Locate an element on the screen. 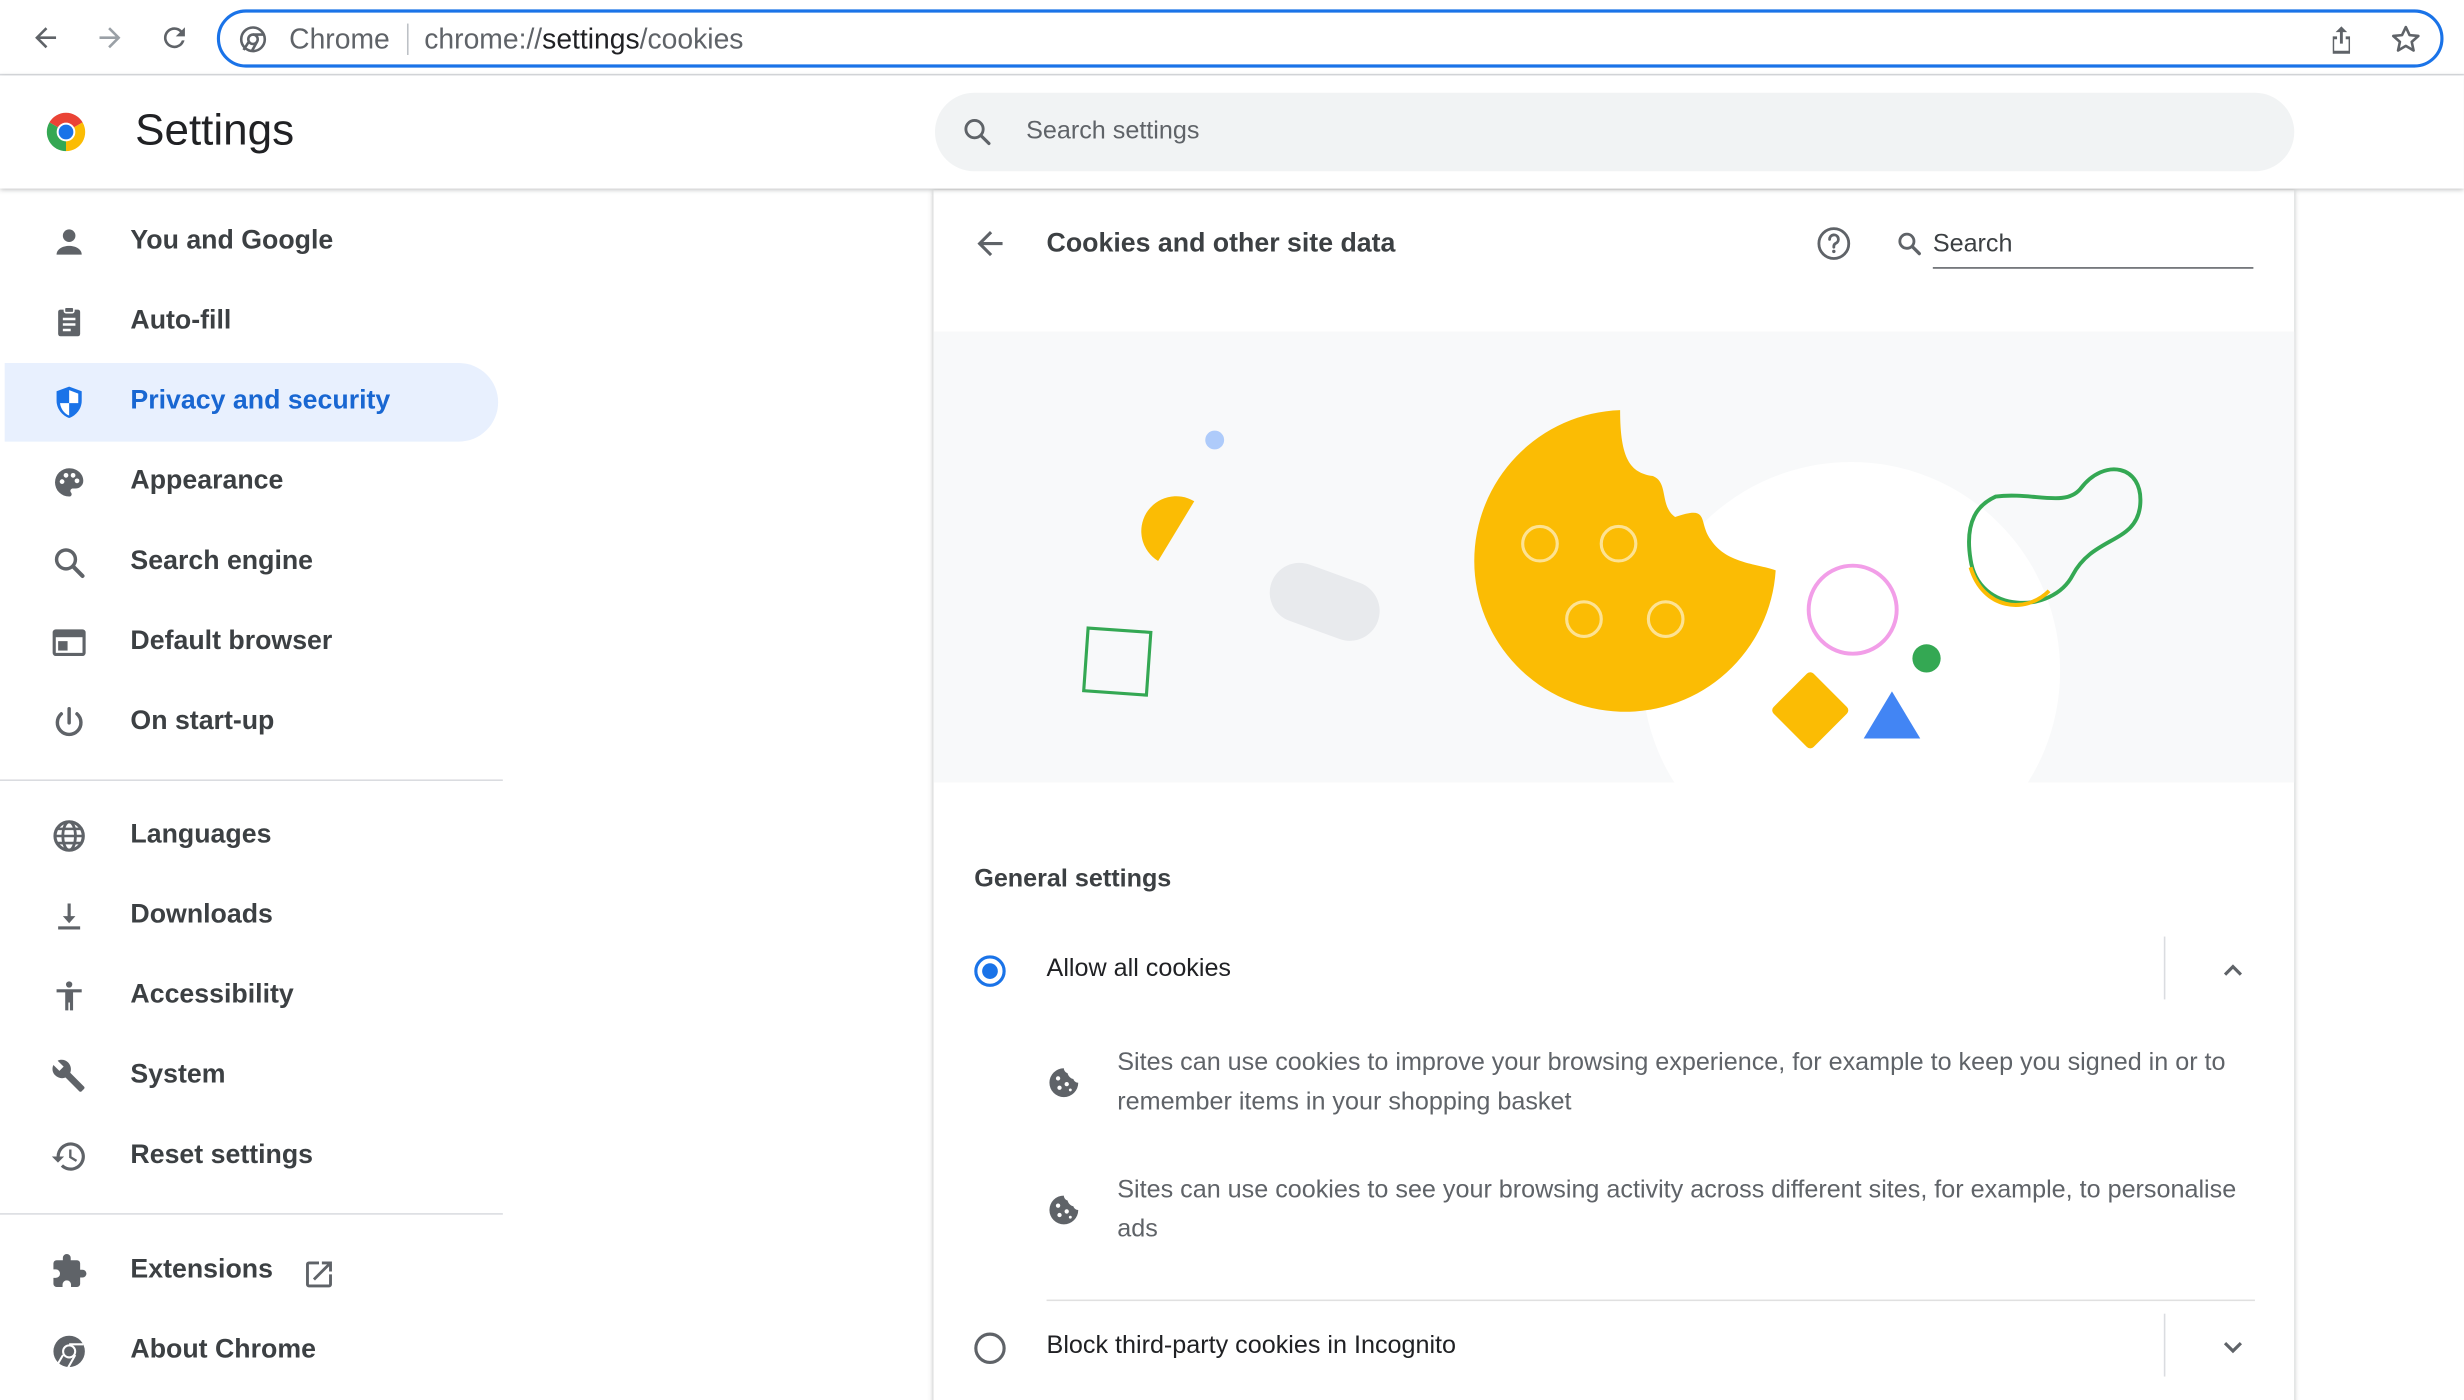  chevron-down-icon is located at coordinates (2233, 1346).